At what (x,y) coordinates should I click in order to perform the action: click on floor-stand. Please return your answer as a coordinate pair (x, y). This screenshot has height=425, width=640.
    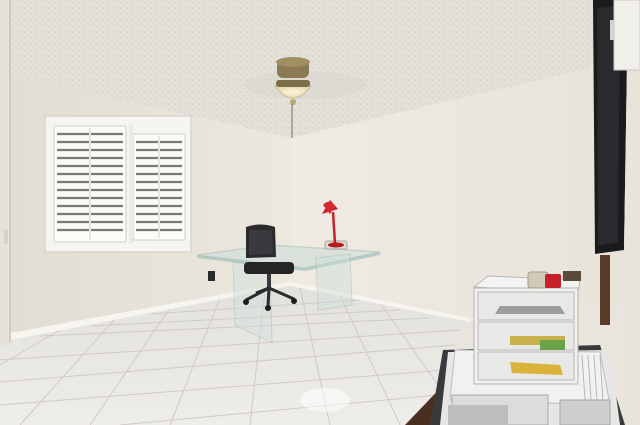
    Looking at the image, I should click on (605, 290).